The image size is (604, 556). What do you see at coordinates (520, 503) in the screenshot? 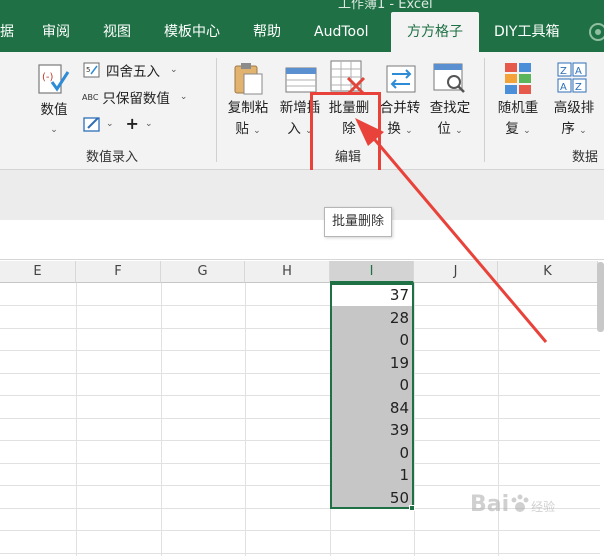
I see `paw-icon` at bounding box center [520, 503].